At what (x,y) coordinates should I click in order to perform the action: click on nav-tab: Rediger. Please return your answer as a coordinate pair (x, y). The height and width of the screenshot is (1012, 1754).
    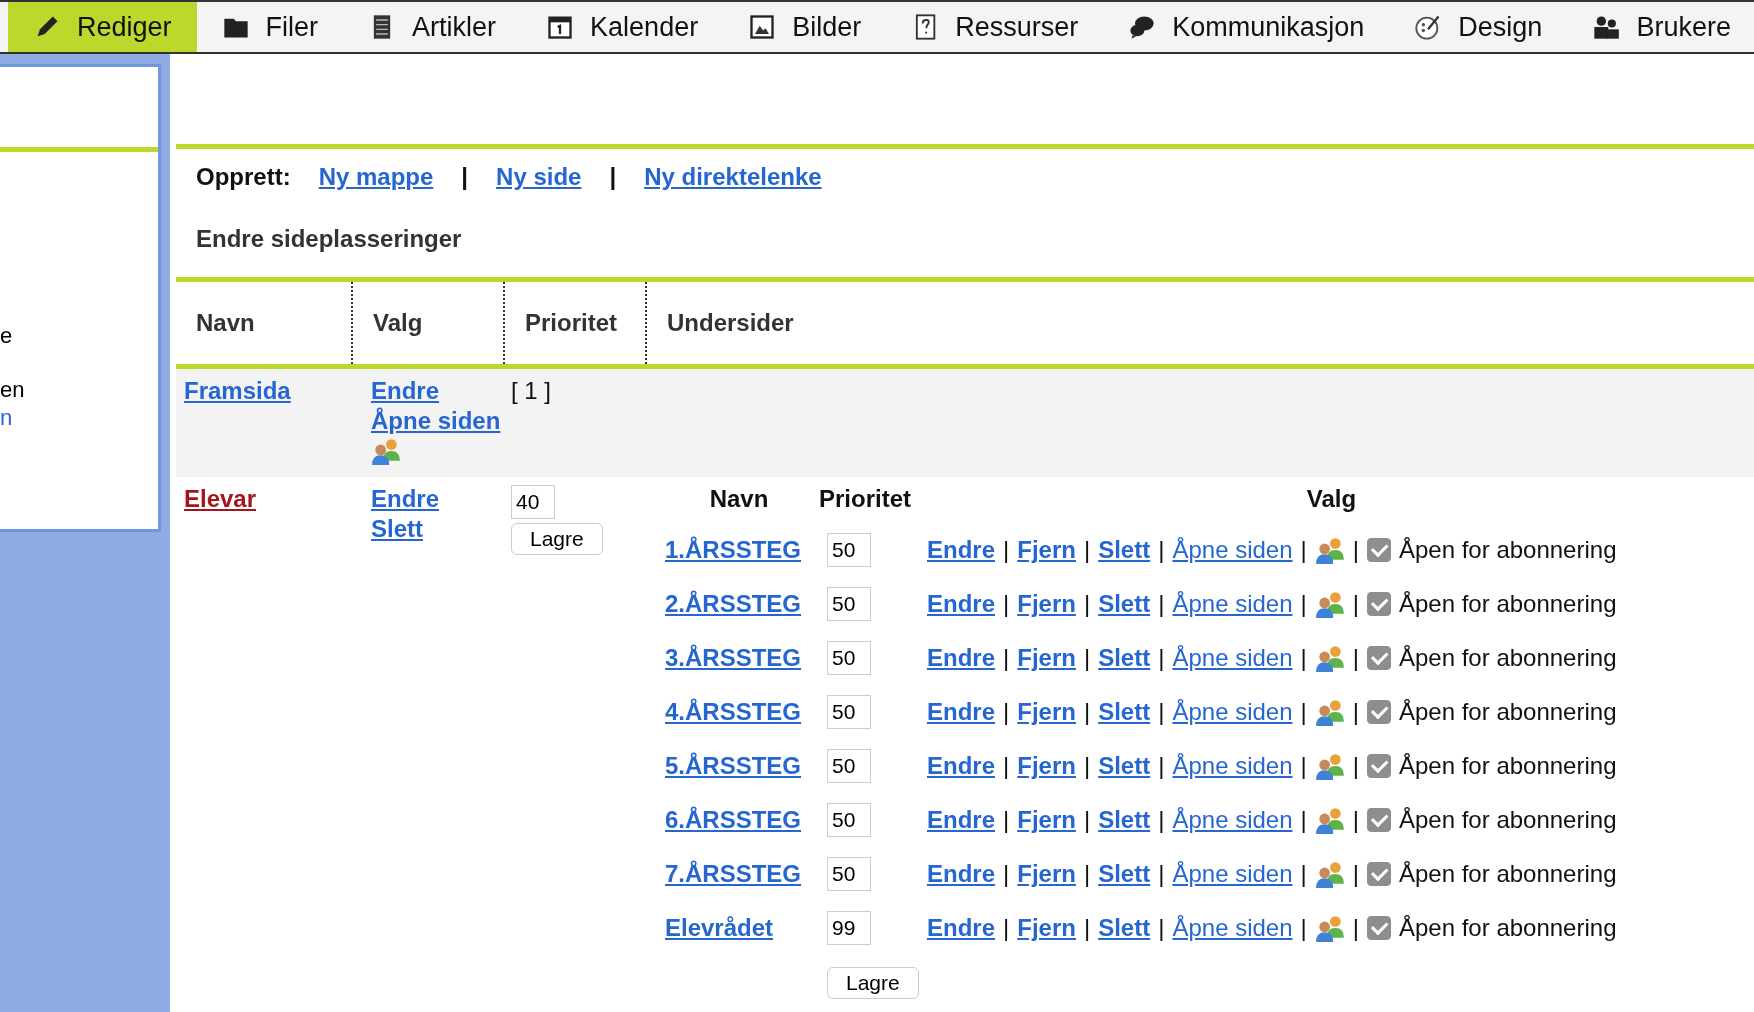
    Looking at the image, I should click on (102, 27).